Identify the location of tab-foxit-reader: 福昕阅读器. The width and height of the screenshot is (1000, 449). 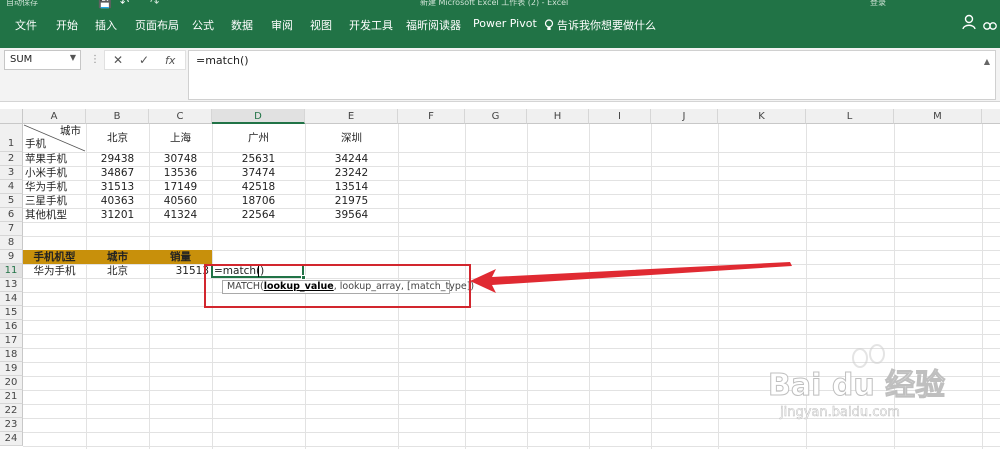
(433, 25).